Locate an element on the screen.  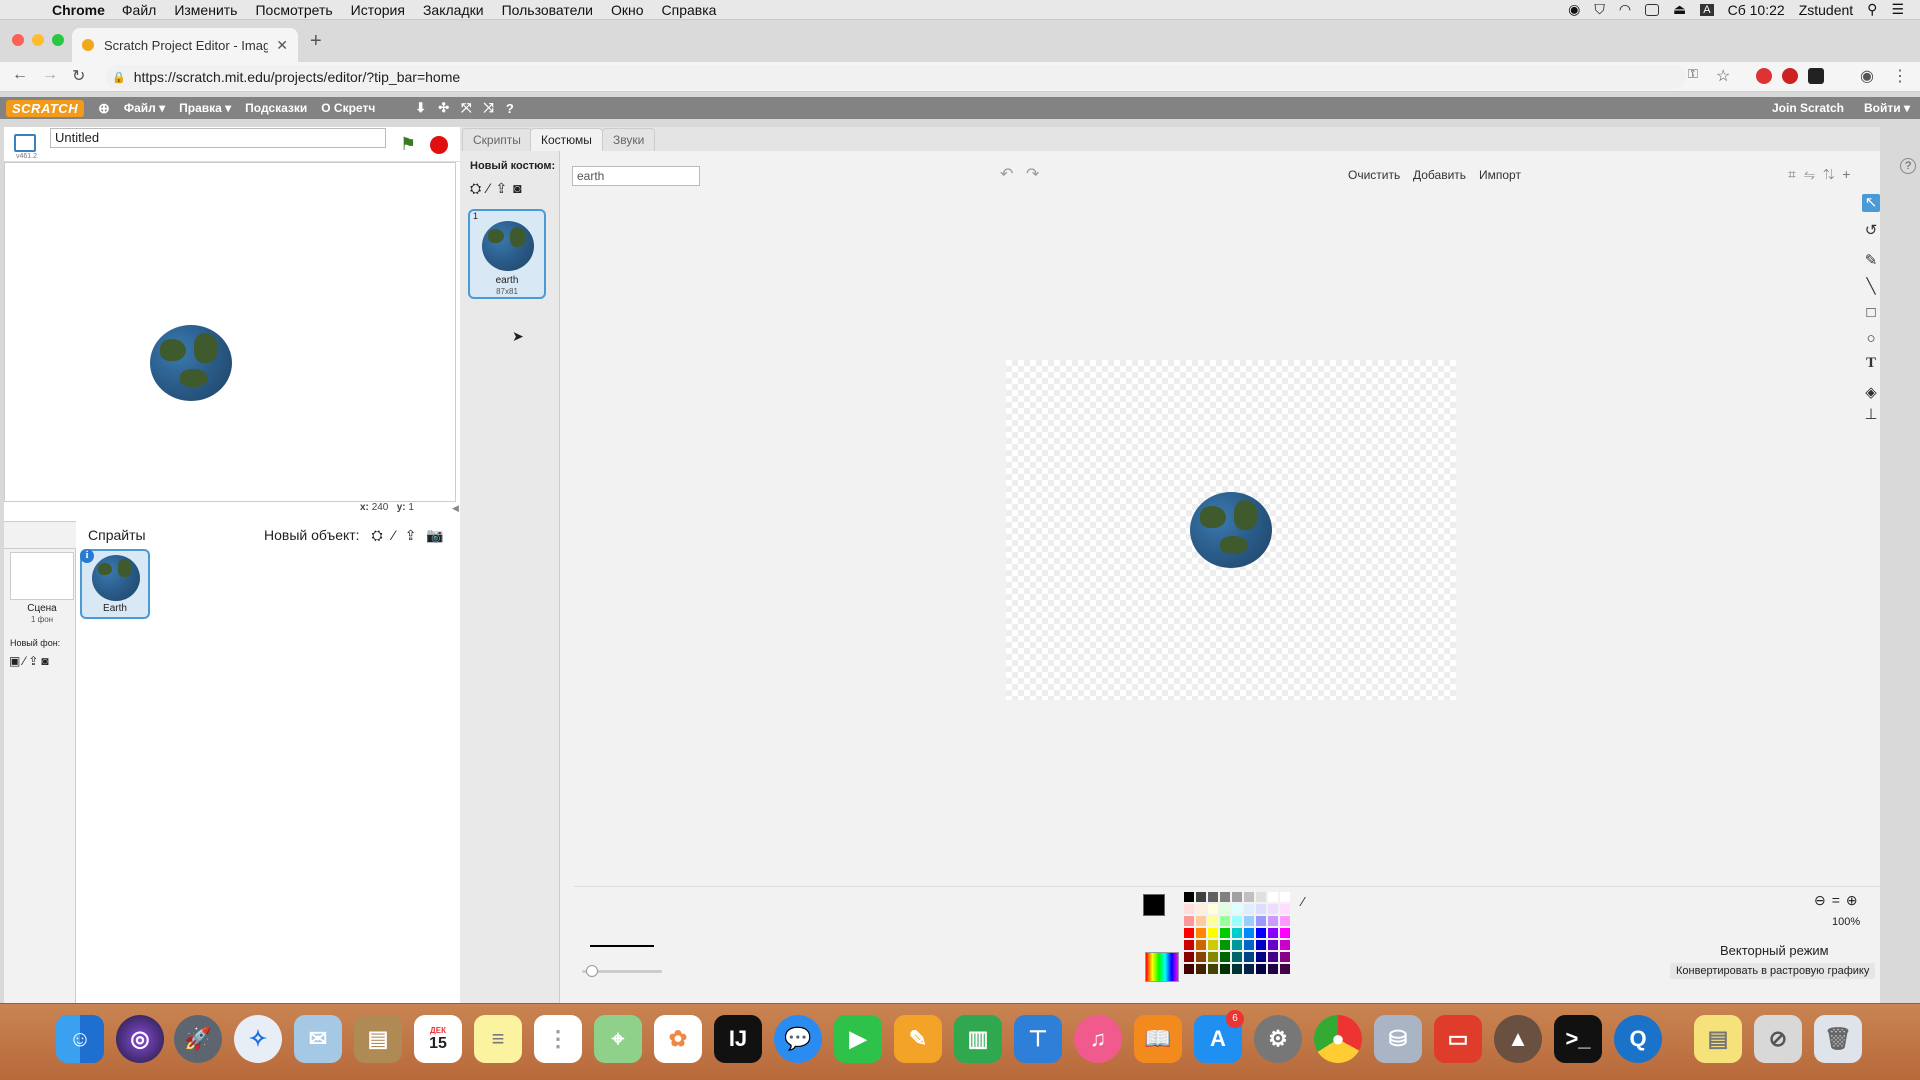
earth-sprite-on-stage is located at coordinates (191, 363).